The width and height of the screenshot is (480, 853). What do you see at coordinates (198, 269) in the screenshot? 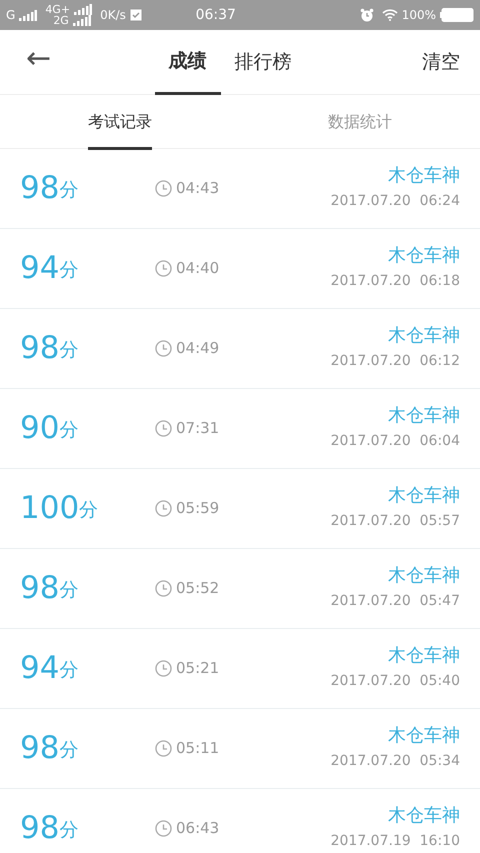
I see `exam-duration: 04:40` at bounding box center [198, 269].